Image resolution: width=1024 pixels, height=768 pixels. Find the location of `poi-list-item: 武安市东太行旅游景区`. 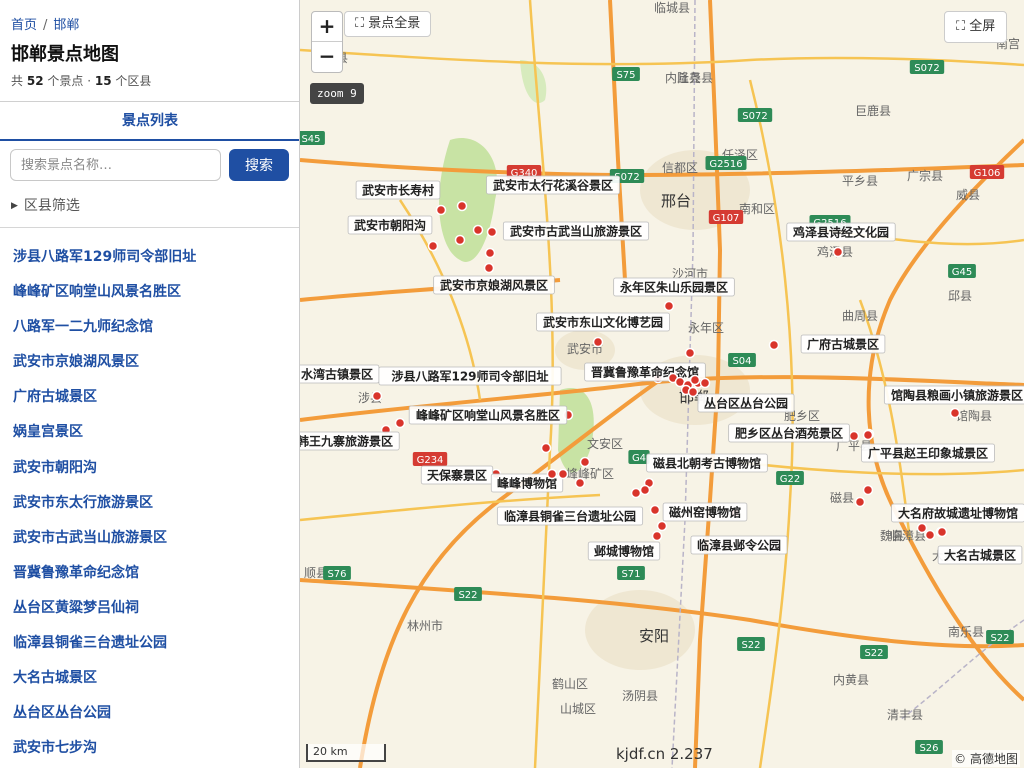

poi-list-item: 武安市东太行旅游景区 is located at coordinates (104, 503).